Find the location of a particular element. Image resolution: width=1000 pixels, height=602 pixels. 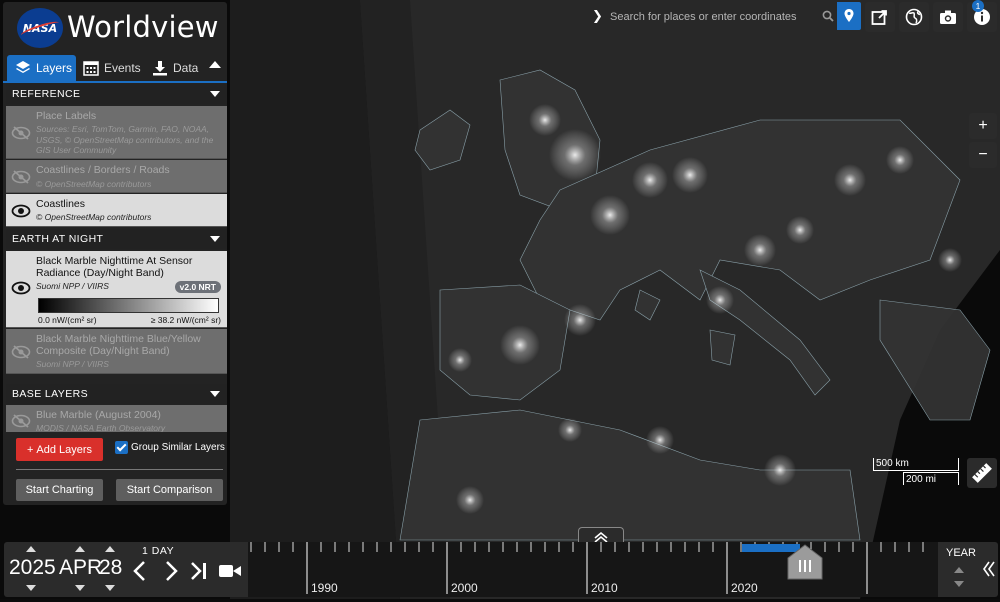

layers-icon is located at coordinates (23, 67).